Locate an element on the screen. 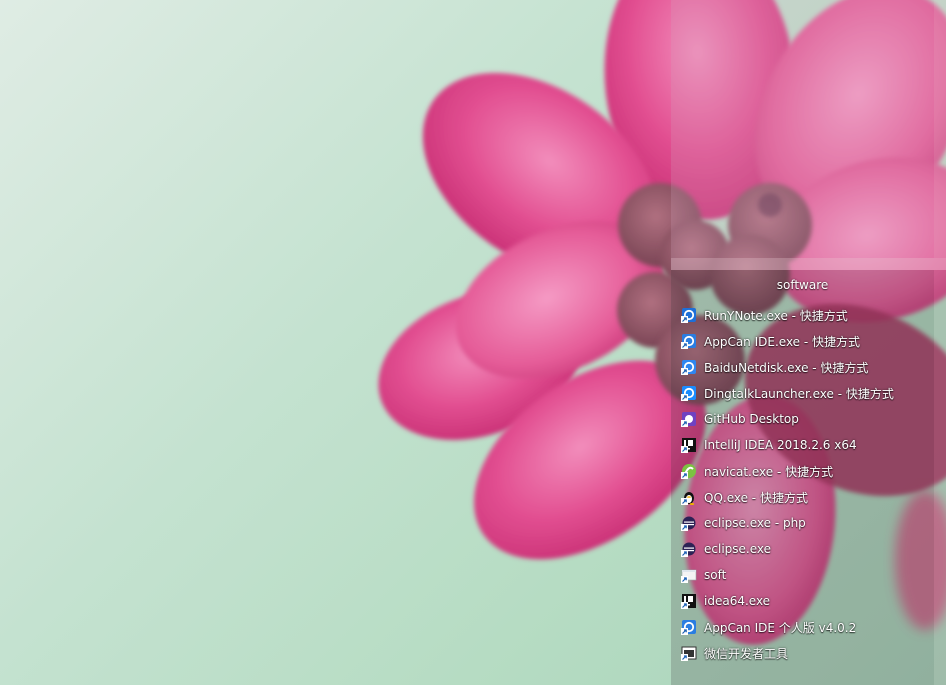  shortcut-label: RunYNote.exe - 快捷方式 is located at coordinates (776, 315).